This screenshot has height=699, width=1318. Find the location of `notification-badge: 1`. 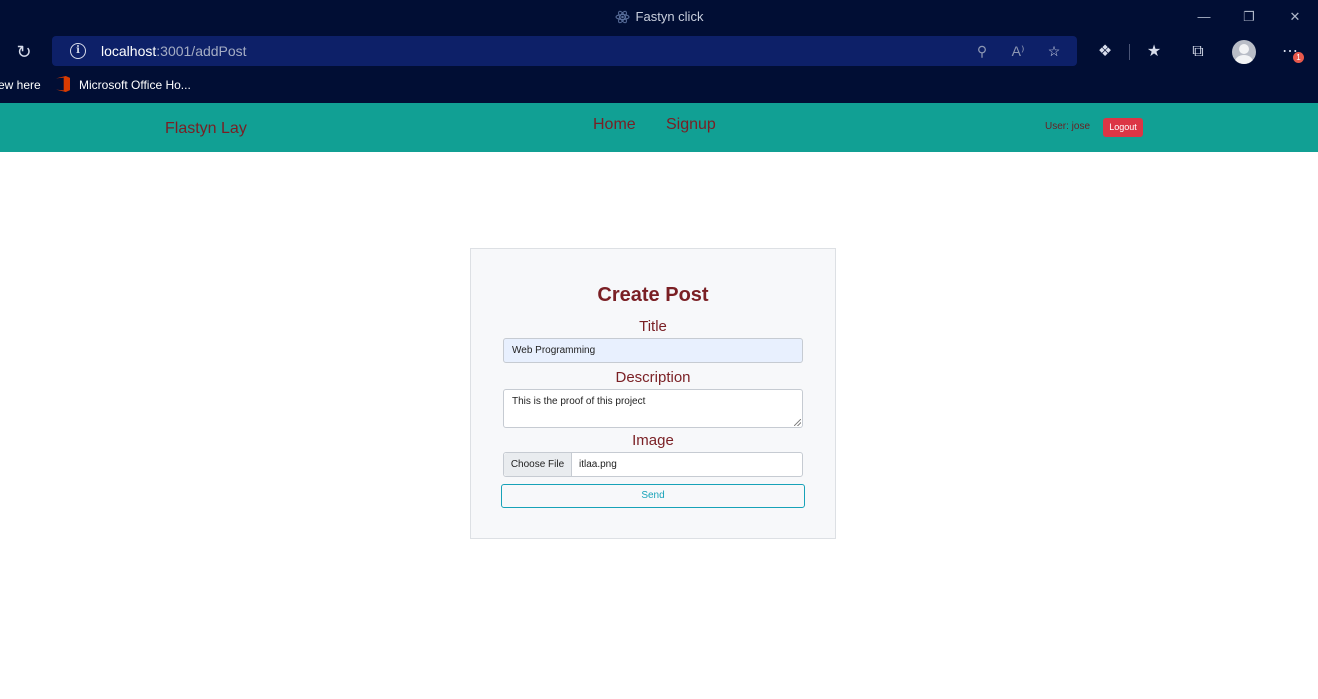

notification-badge: 1 is located at coordinates (1298, 57).